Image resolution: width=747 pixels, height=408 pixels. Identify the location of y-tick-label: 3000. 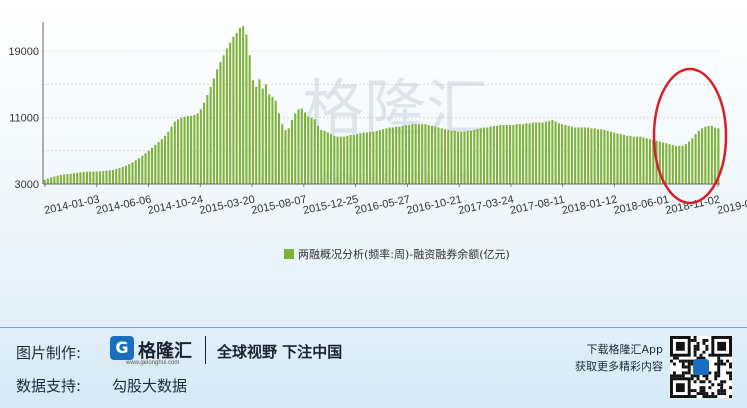
(27, 185).